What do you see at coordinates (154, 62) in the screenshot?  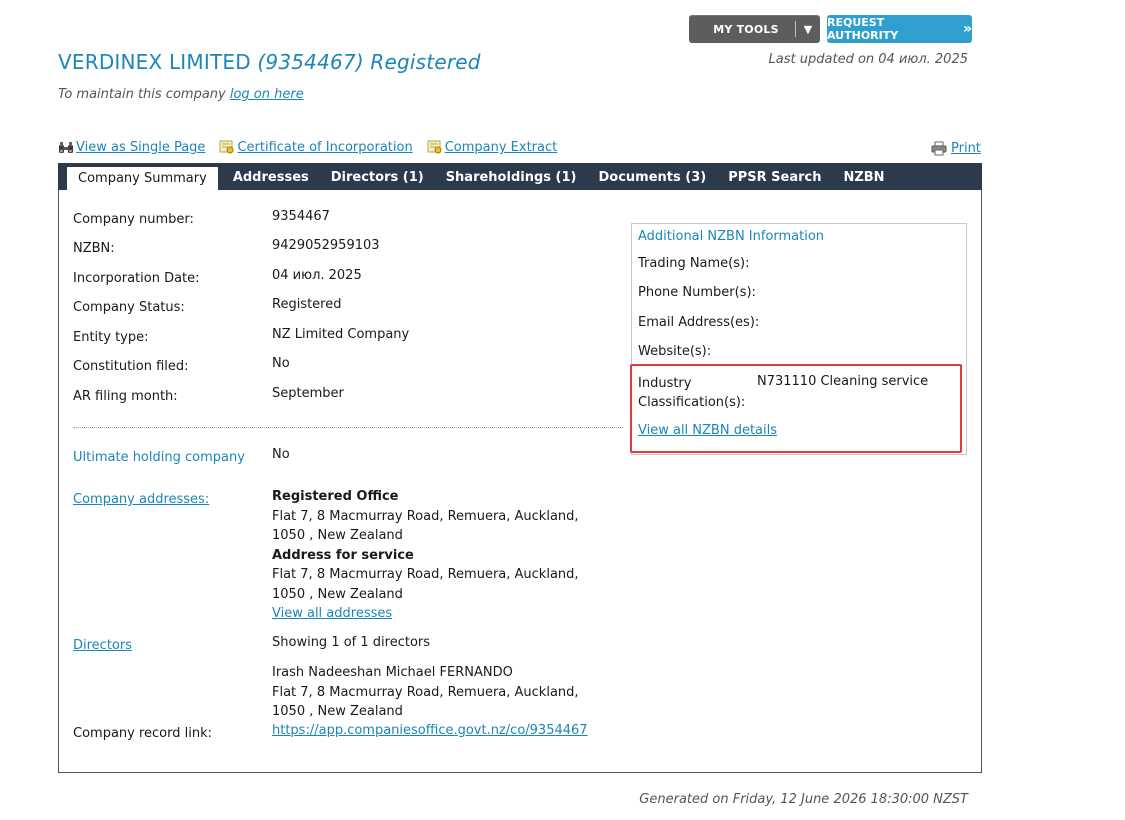 I see `company-name: VERDINEX LIMITED` at bounding box center [154, 62].